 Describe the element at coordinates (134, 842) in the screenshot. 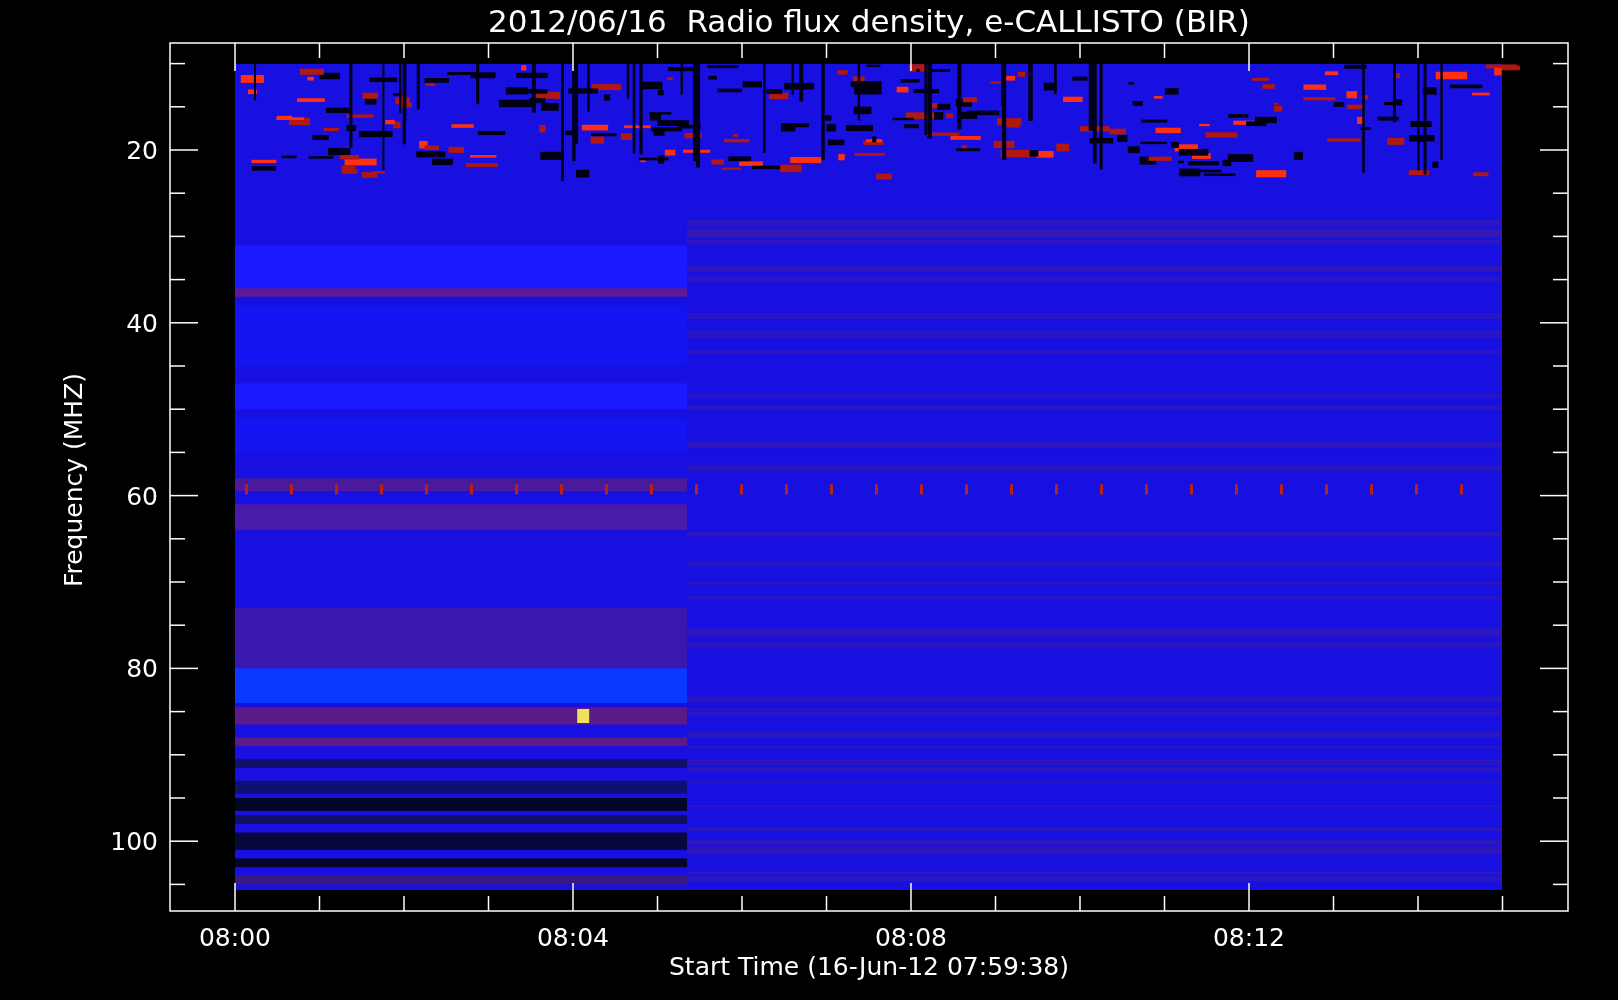

I see `y-tick-label: 100` at that location.